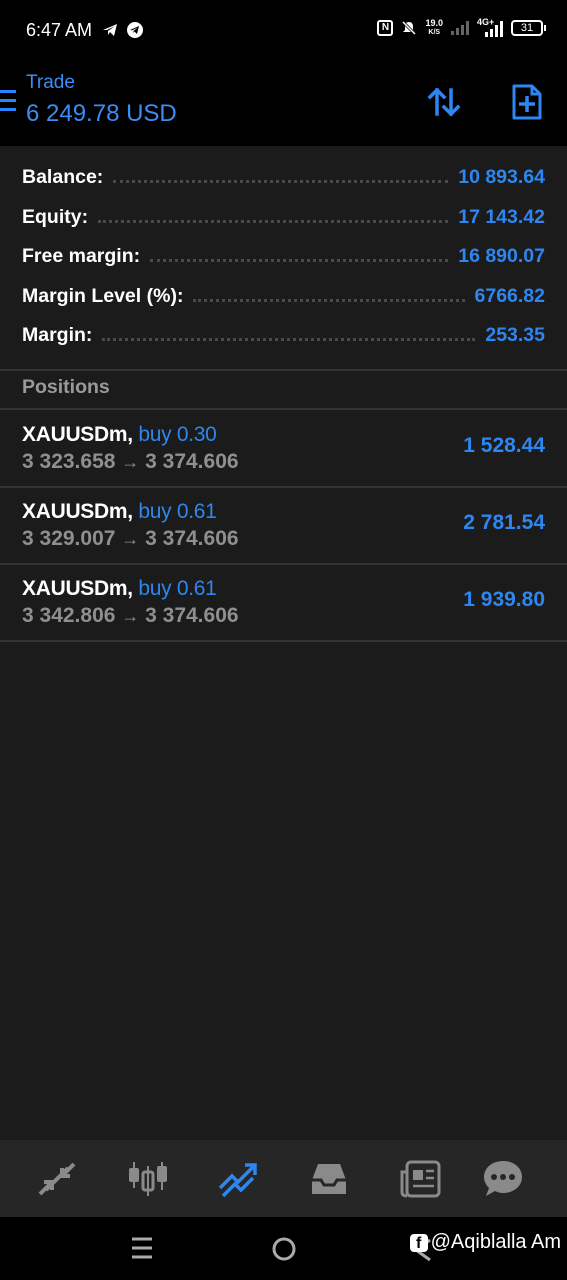 The height and width of the screenshot is (1280, 567). What do you see at coordinates (503, 1179) in the screenshot?
I see `chat-icon` at bounding box center [503, 1179].